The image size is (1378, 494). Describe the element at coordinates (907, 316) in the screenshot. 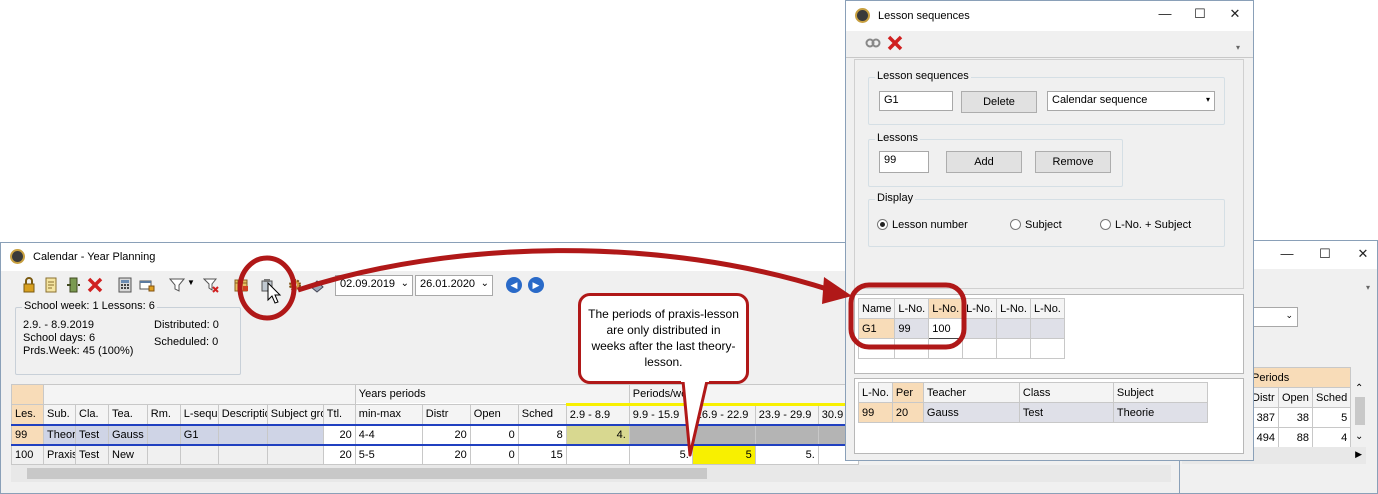

I see `highlight-ring-grid` at that location.